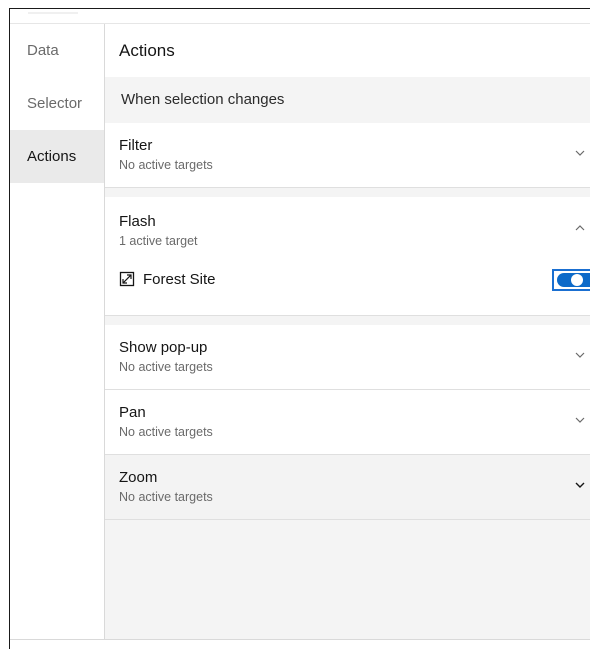  I want to click on target-toggle-switch, so click(573, 280).